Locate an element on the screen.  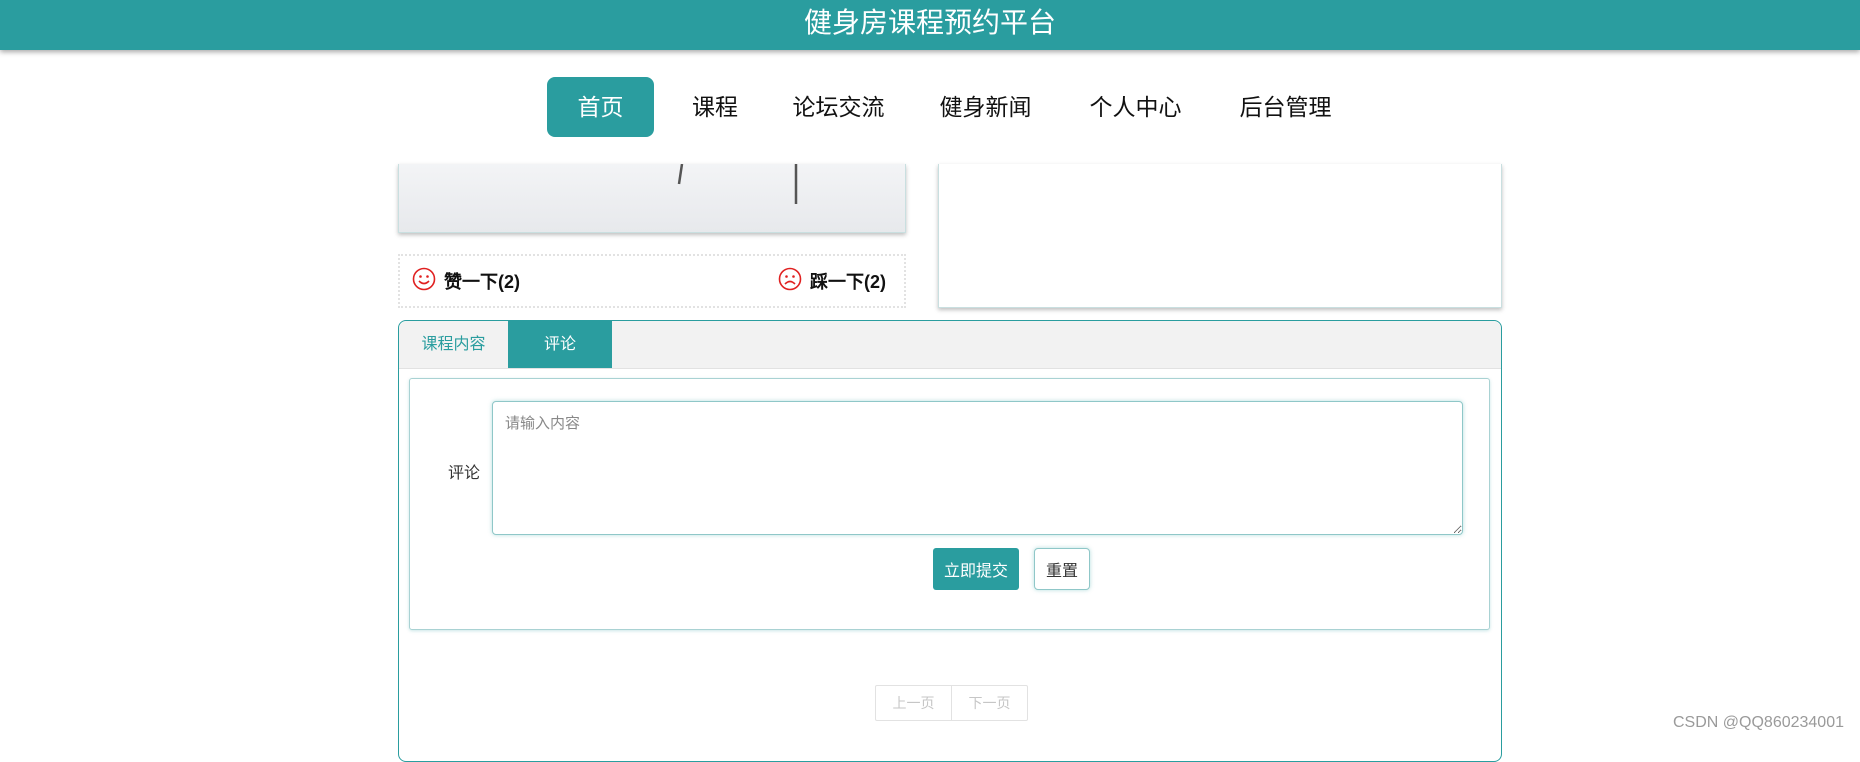
nav-item-courses: 课程 is located at coordinates (715, 107).